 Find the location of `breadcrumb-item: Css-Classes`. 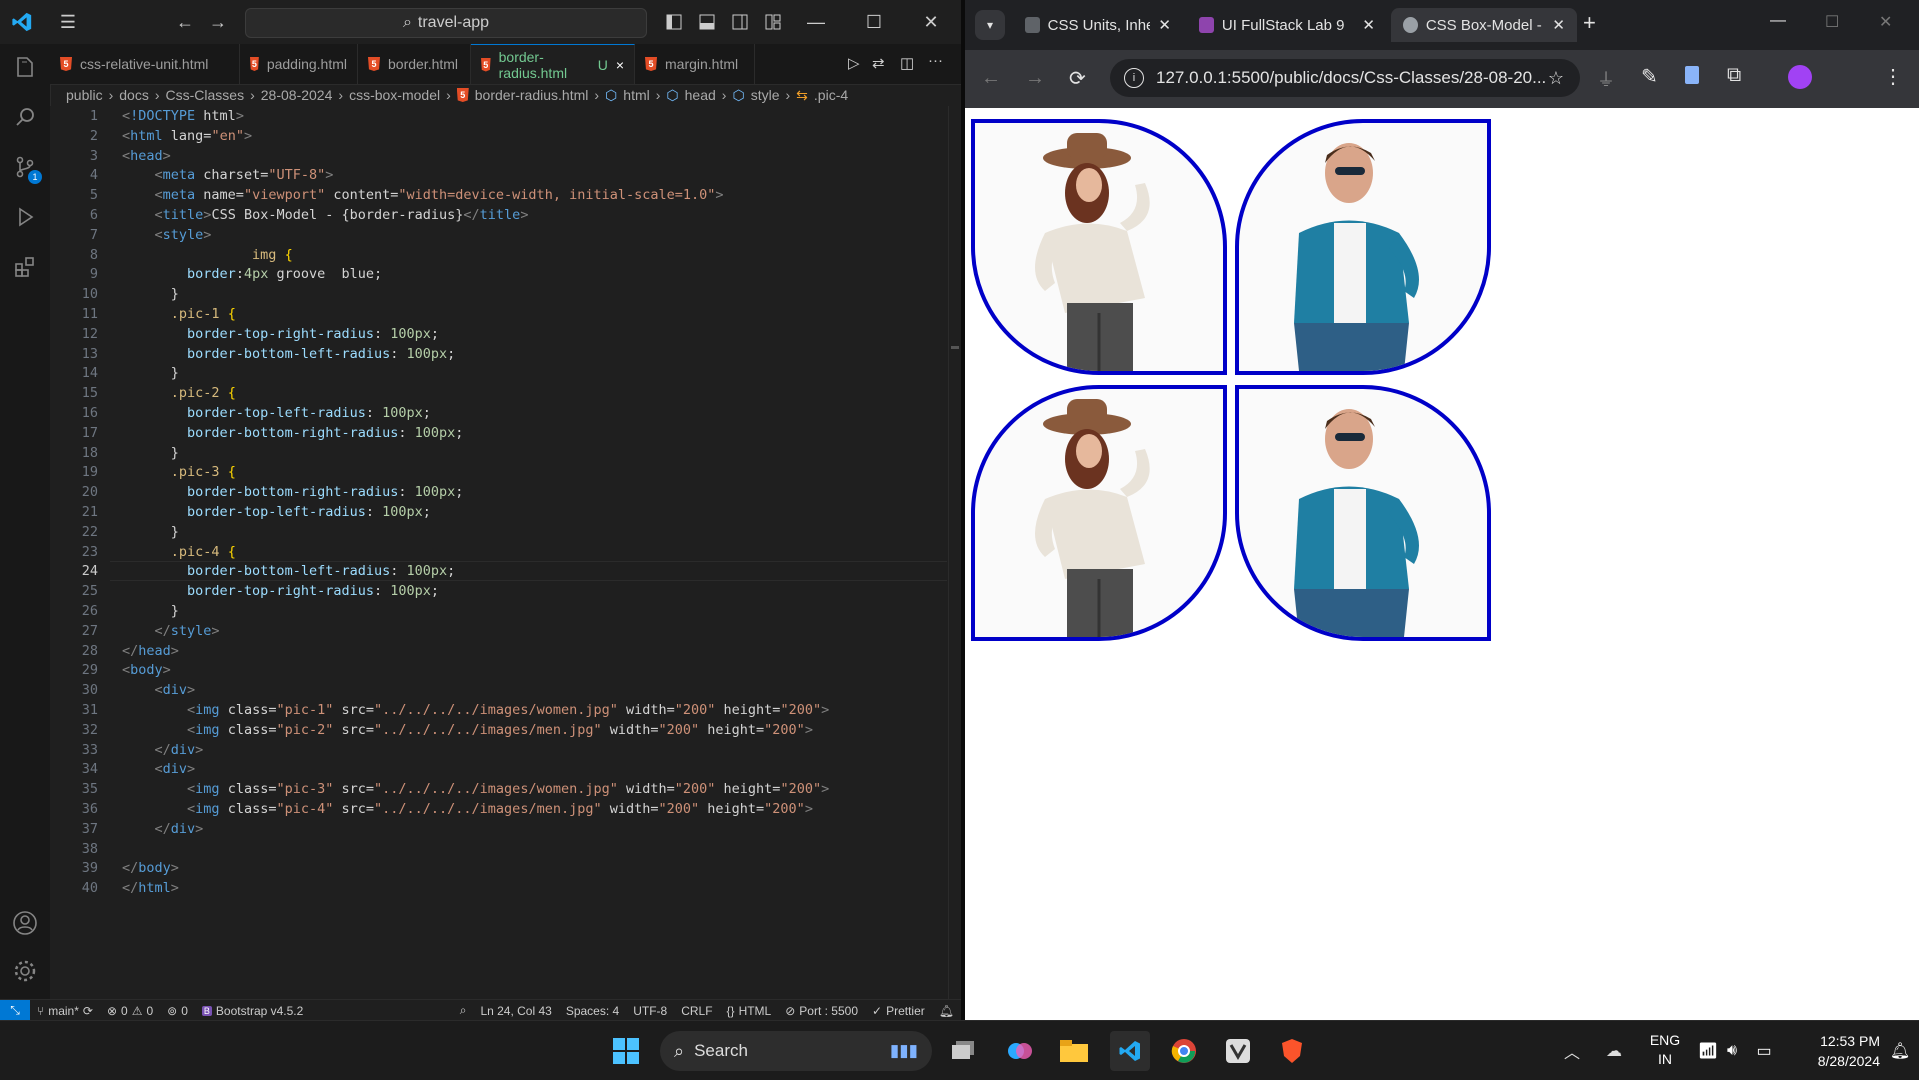

breadcrumb-item: Css-Classes is located at coordinates (205, 95).